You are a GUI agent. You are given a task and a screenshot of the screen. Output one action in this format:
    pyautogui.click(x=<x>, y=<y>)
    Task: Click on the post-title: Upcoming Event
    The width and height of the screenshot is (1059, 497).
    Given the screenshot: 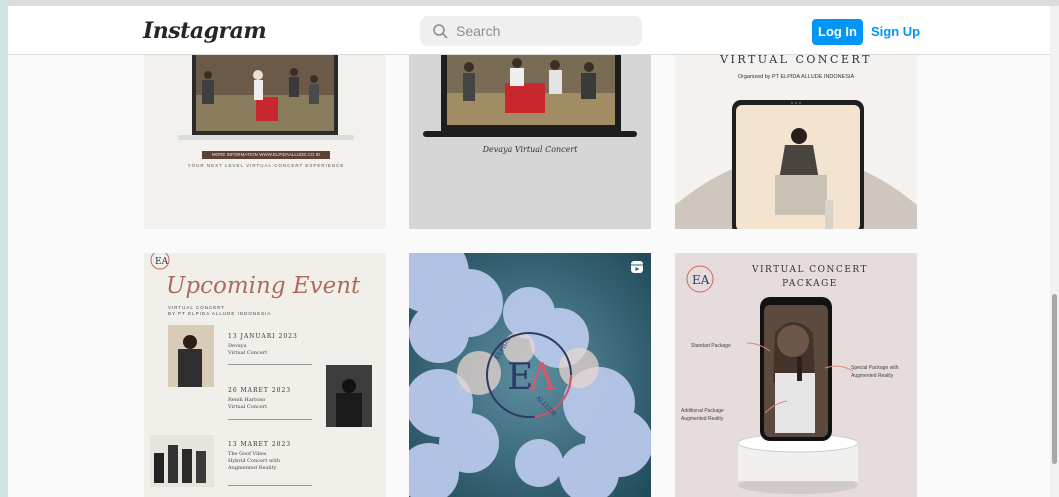 What is the action you would take?
    pyautogui.click(x=263, y=286)
    